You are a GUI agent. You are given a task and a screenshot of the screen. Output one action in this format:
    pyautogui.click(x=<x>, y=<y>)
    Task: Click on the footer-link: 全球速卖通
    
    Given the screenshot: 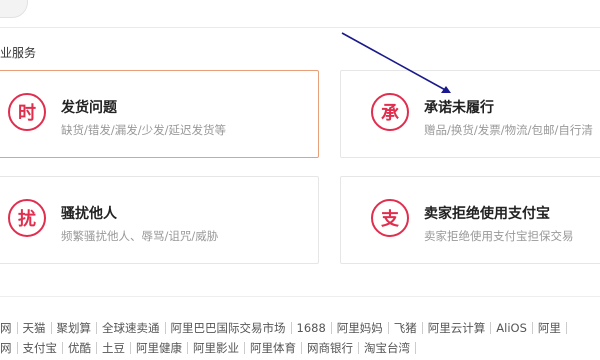 What is the action you would take?
    pyautogui.click(x=131, y=328)
    